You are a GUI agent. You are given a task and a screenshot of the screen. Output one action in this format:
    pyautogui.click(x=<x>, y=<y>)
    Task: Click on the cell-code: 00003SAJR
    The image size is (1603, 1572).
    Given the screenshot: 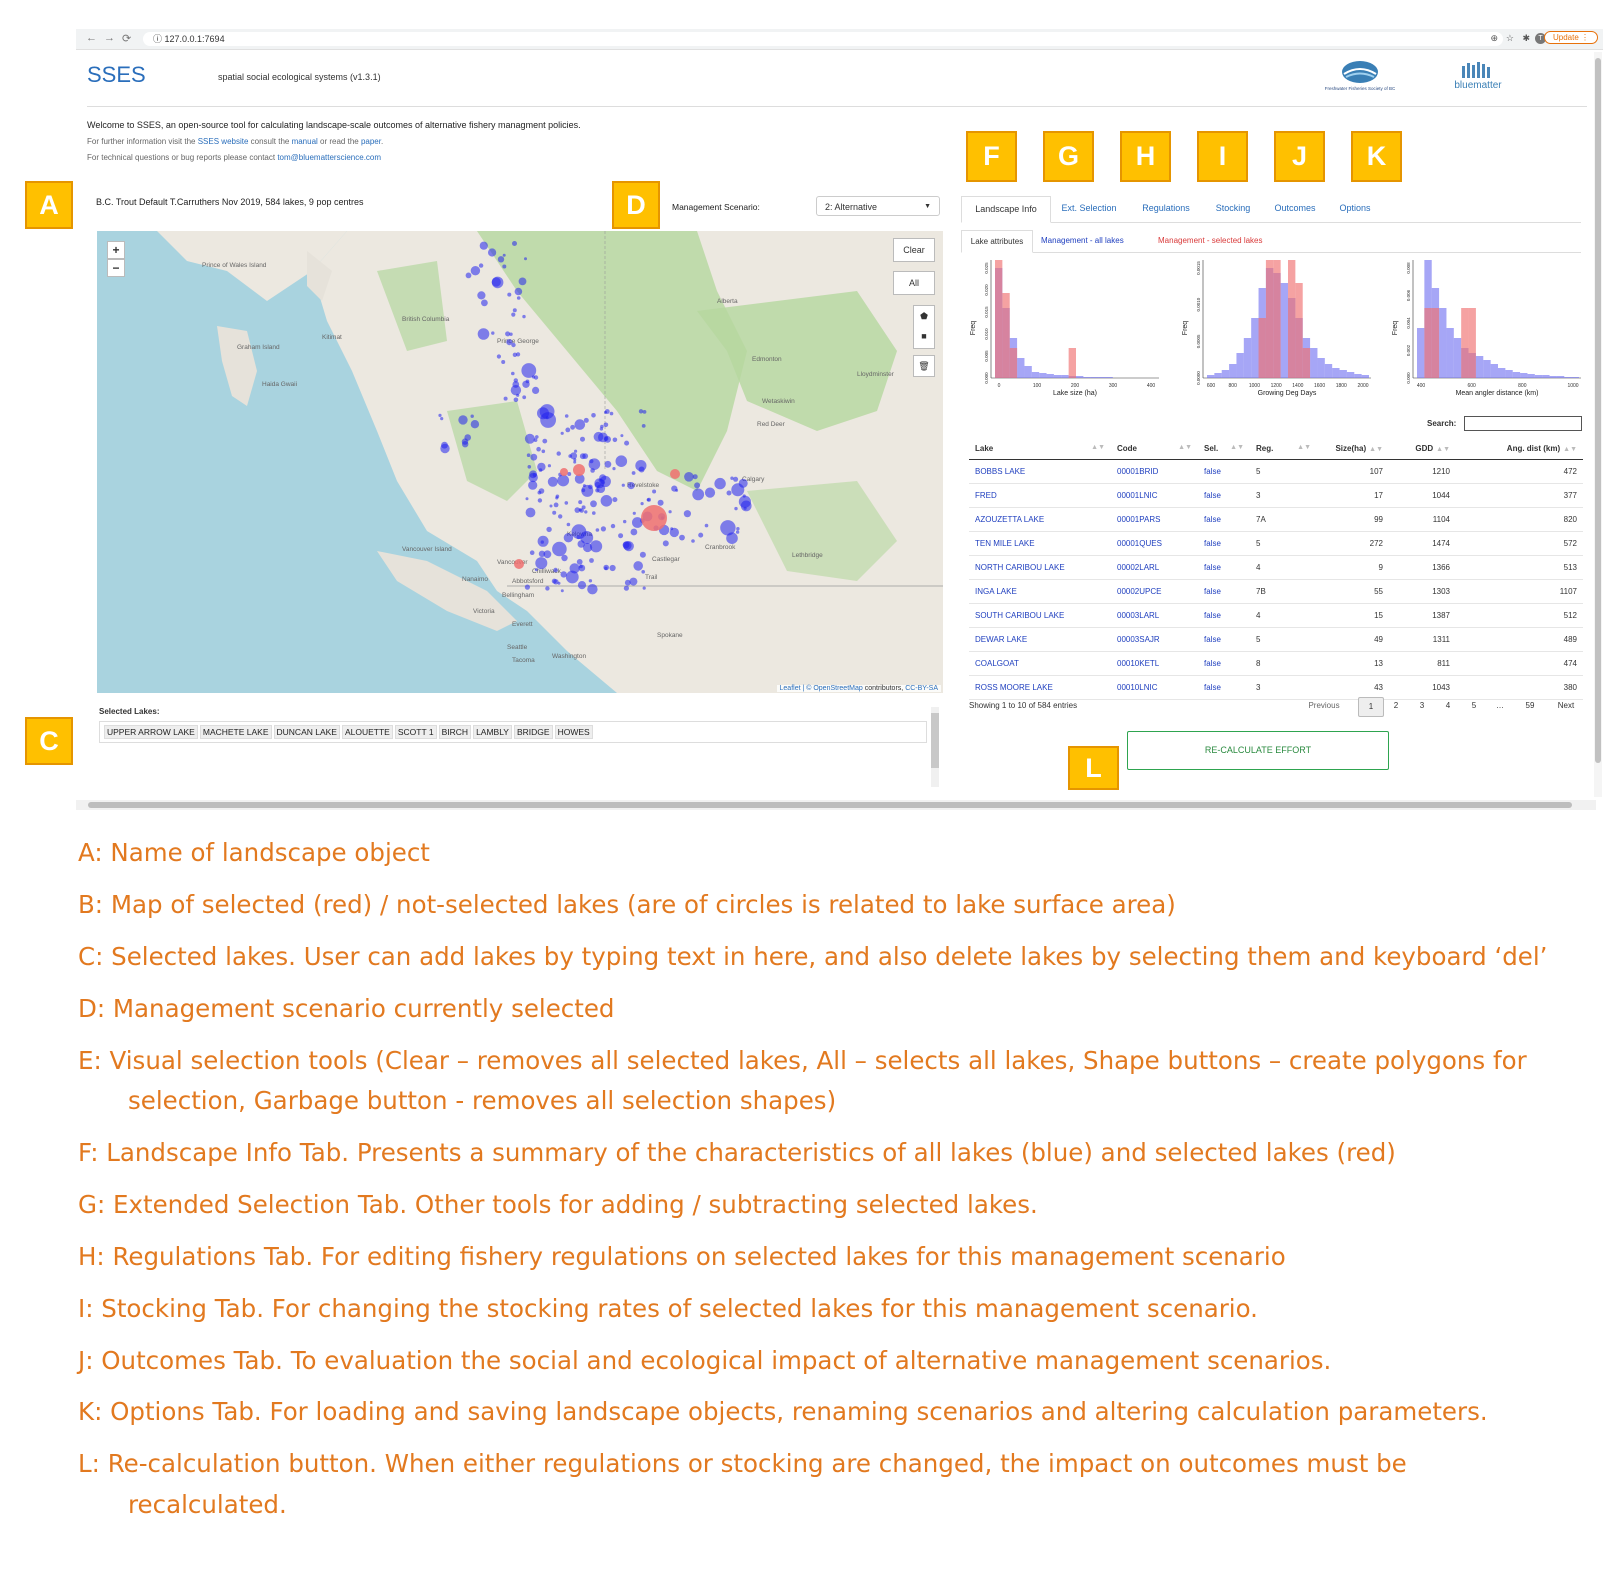 What is the action you would take?
    pyautogui.click(x=1154, y=639)
    